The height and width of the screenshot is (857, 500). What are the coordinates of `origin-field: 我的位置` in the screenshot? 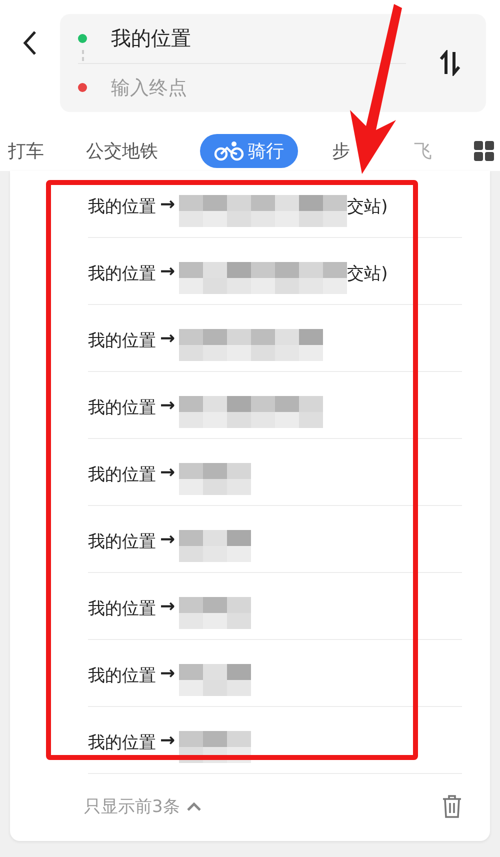 It's located at (151, 38).